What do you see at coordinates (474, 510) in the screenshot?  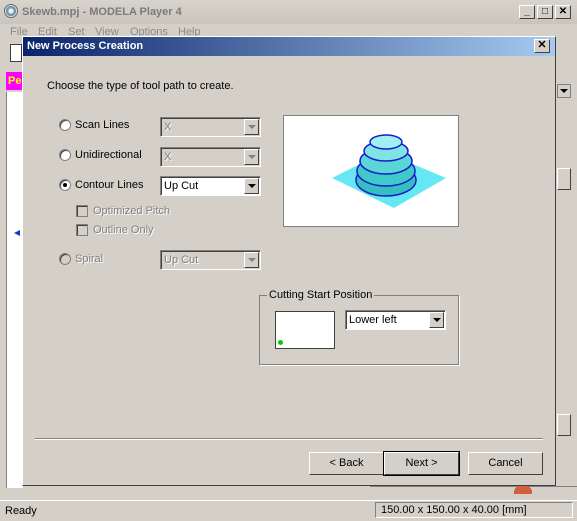 I see `status-dimensions: 150.00 x 150.00 x 40.00 [mm]` at bounding box center [474, 510].